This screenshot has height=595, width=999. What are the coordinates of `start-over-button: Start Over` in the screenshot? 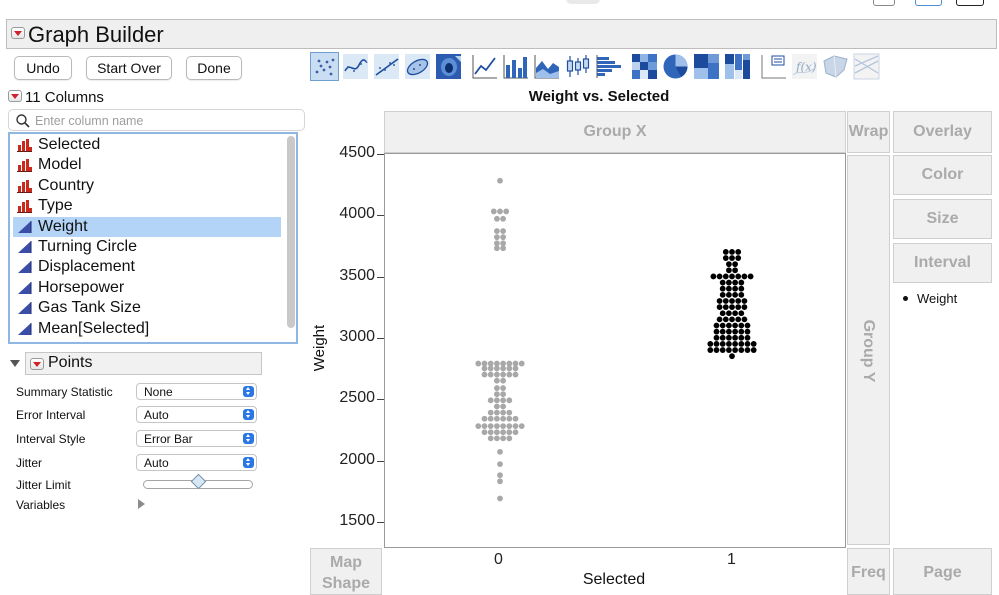 It's located at (129, 68).